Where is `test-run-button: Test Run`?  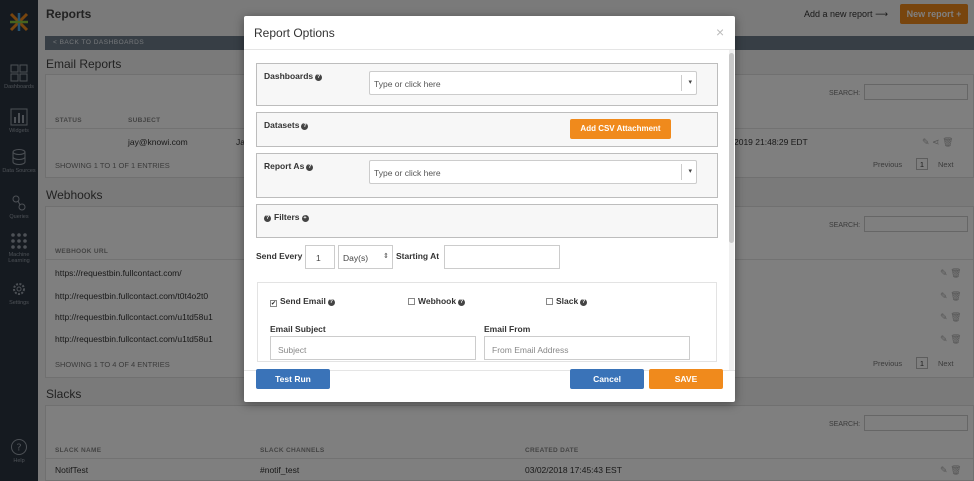
test-run-button: Test Run is located at coordinates (293, 379).